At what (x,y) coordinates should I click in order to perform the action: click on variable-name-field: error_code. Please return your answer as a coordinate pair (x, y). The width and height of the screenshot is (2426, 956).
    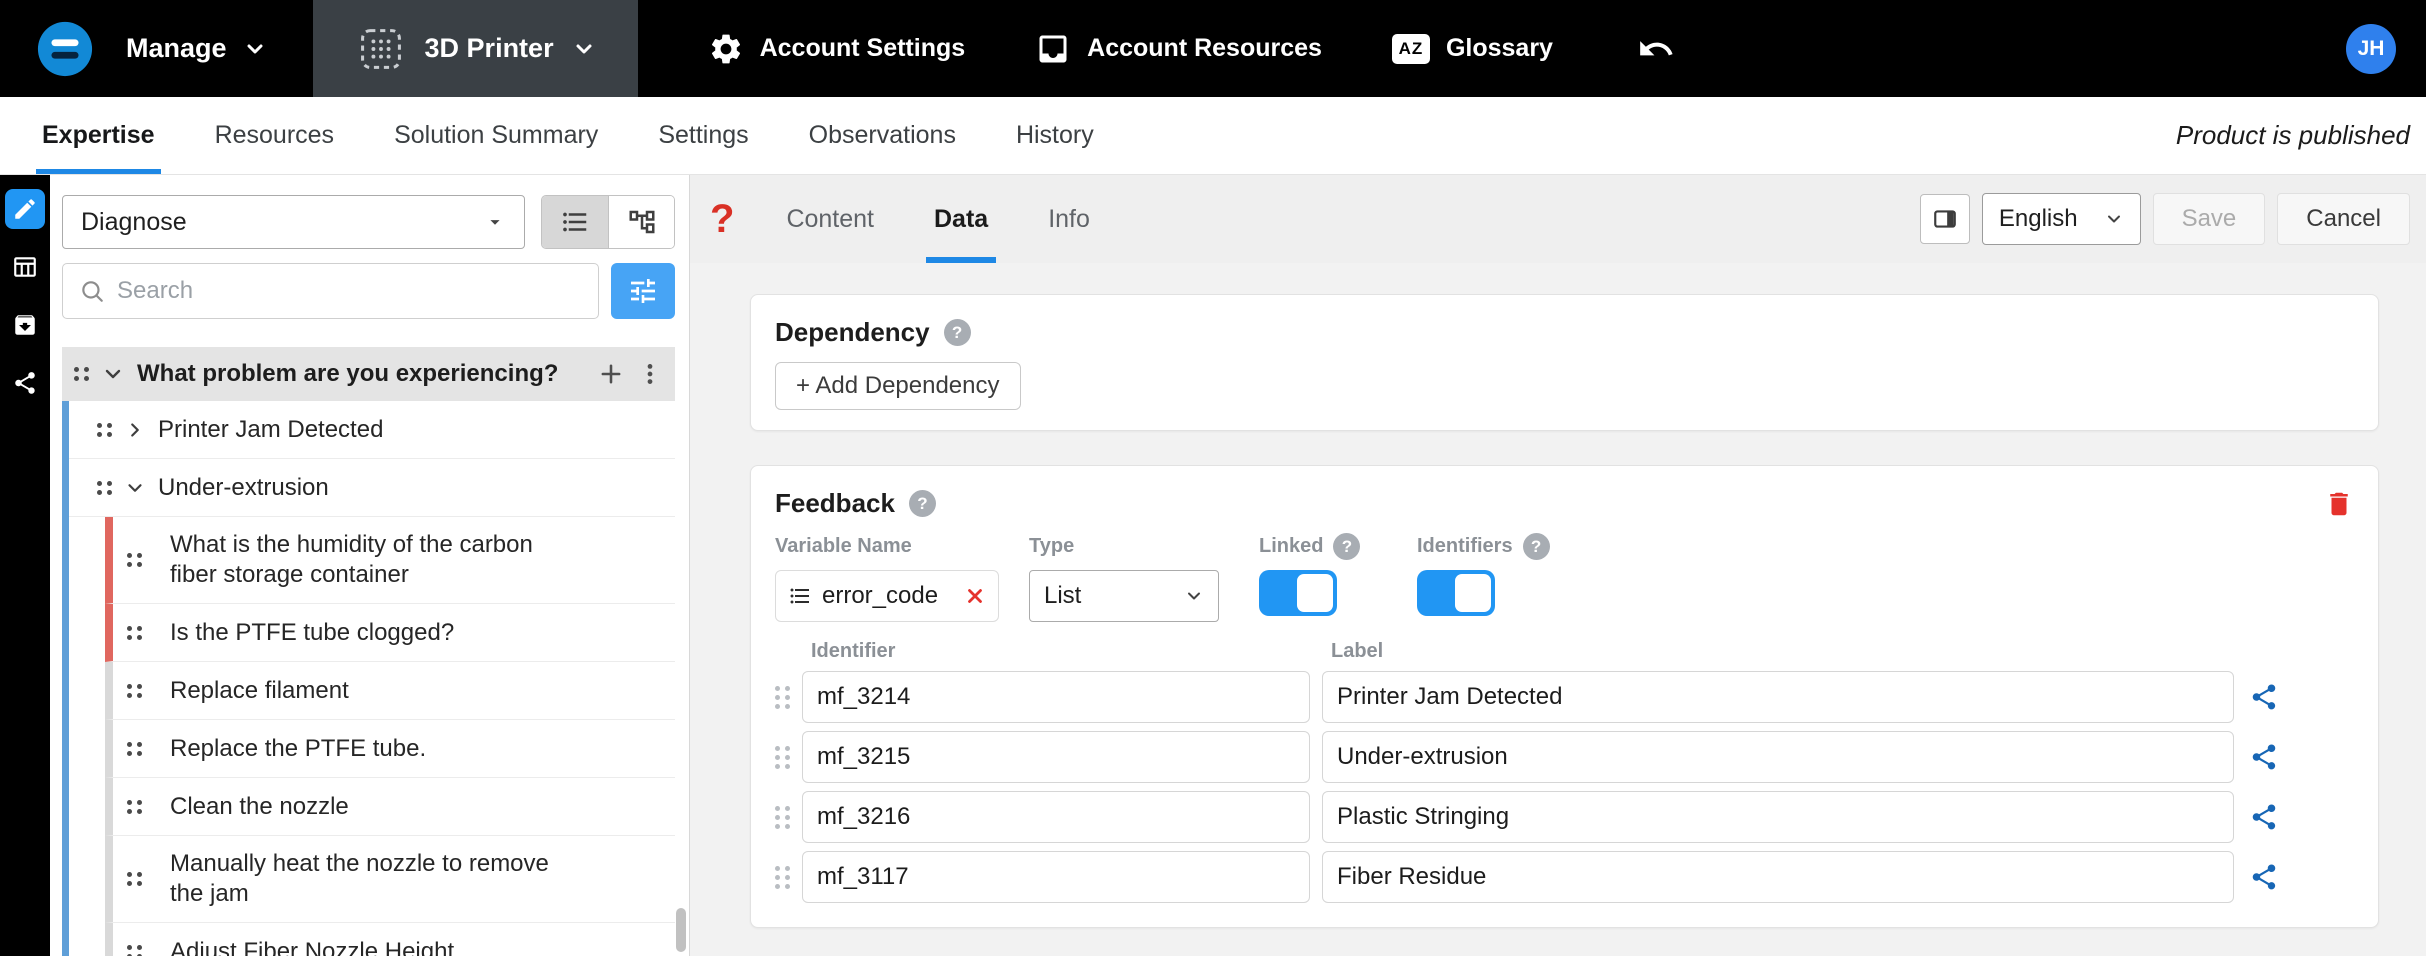
    Looking at the image, I should click on (887, 596).